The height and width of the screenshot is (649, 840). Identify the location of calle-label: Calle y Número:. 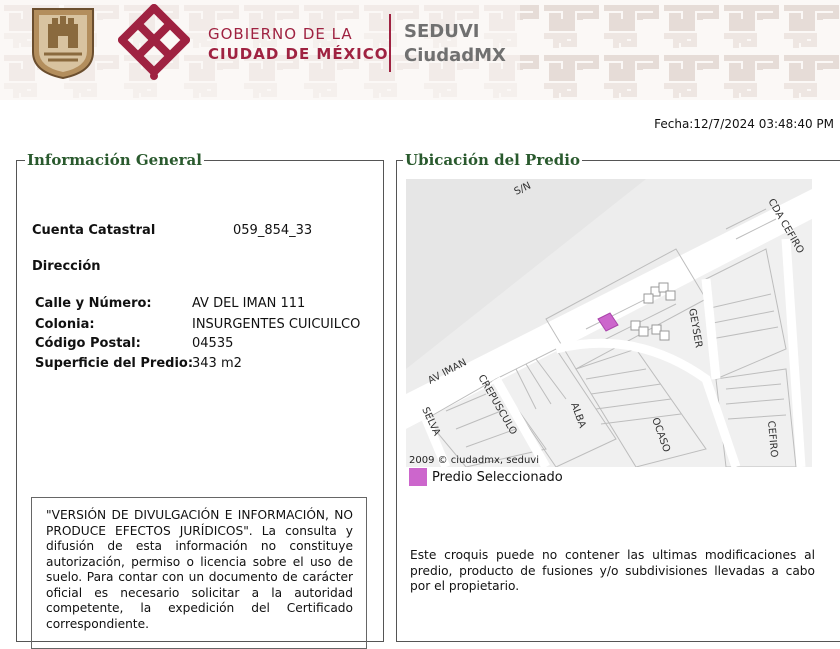
(93, 303).